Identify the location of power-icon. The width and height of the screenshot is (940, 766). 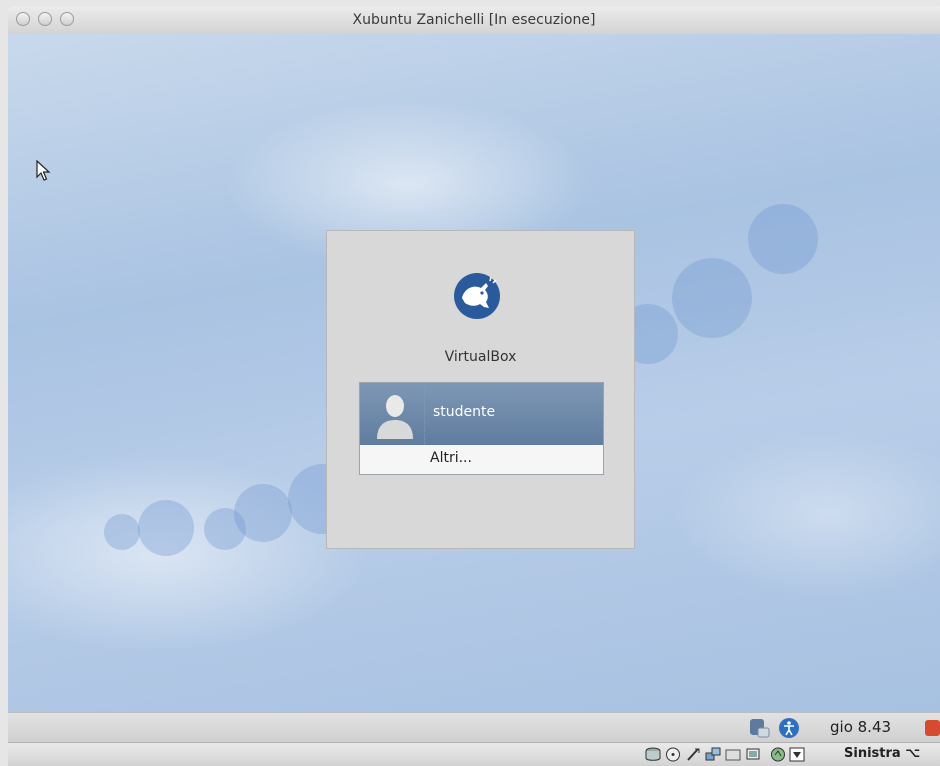
(932, 728).